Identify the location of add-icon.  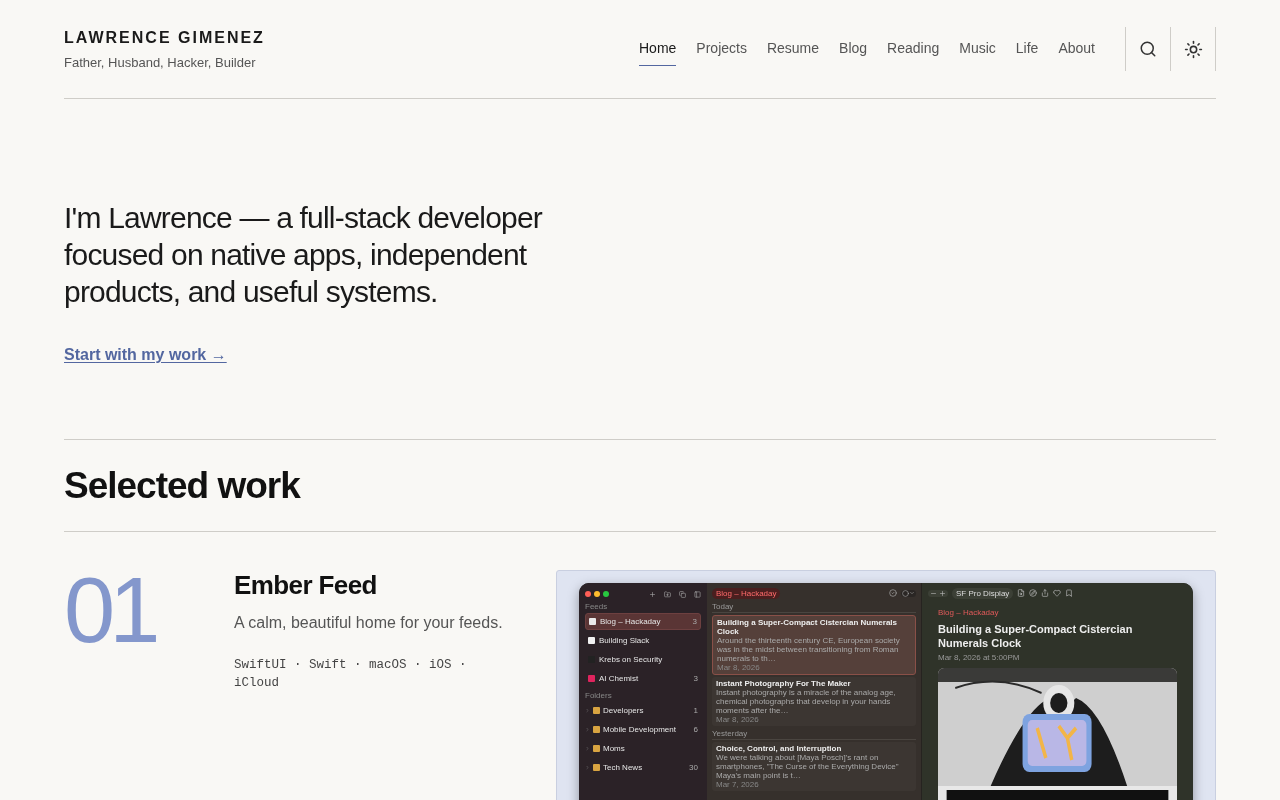
(652, 594).